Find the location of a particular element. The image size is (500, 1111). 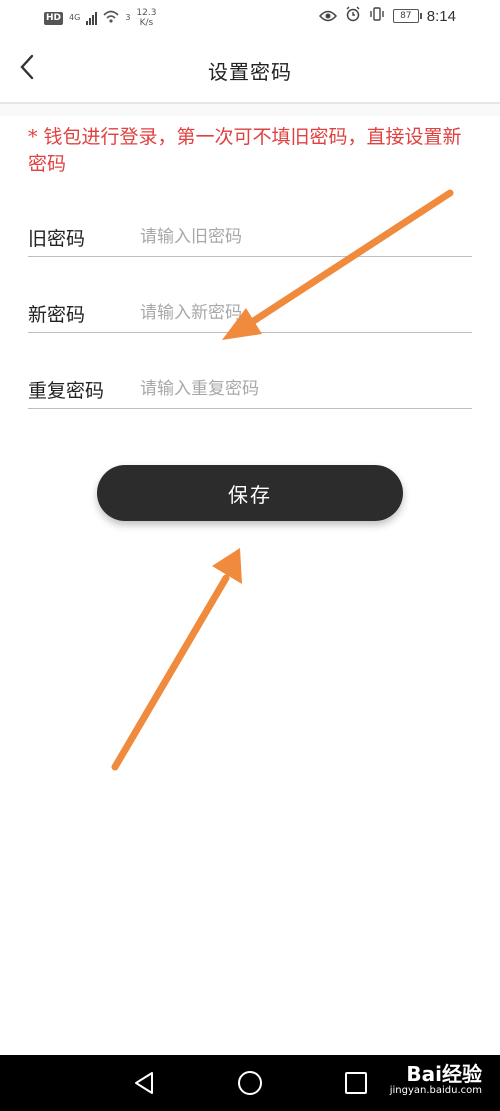

watermark-url: jingyan.baidu.com is located at coordinates (435, 1090).